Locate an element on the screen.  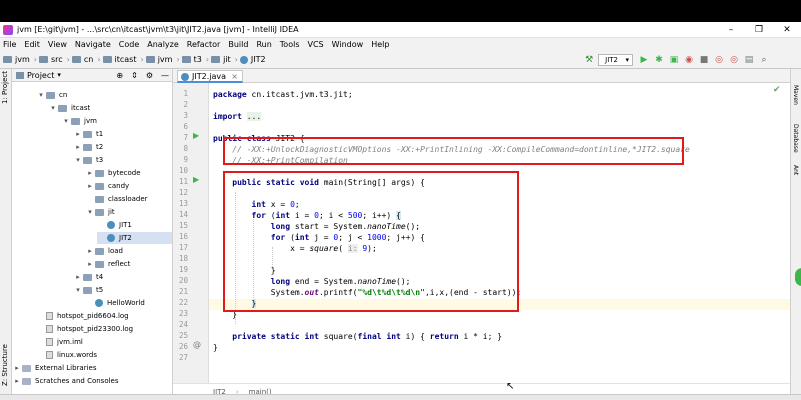
tree-item-log2: hotspot_pid23300.log is located at coordinates (84, 329).